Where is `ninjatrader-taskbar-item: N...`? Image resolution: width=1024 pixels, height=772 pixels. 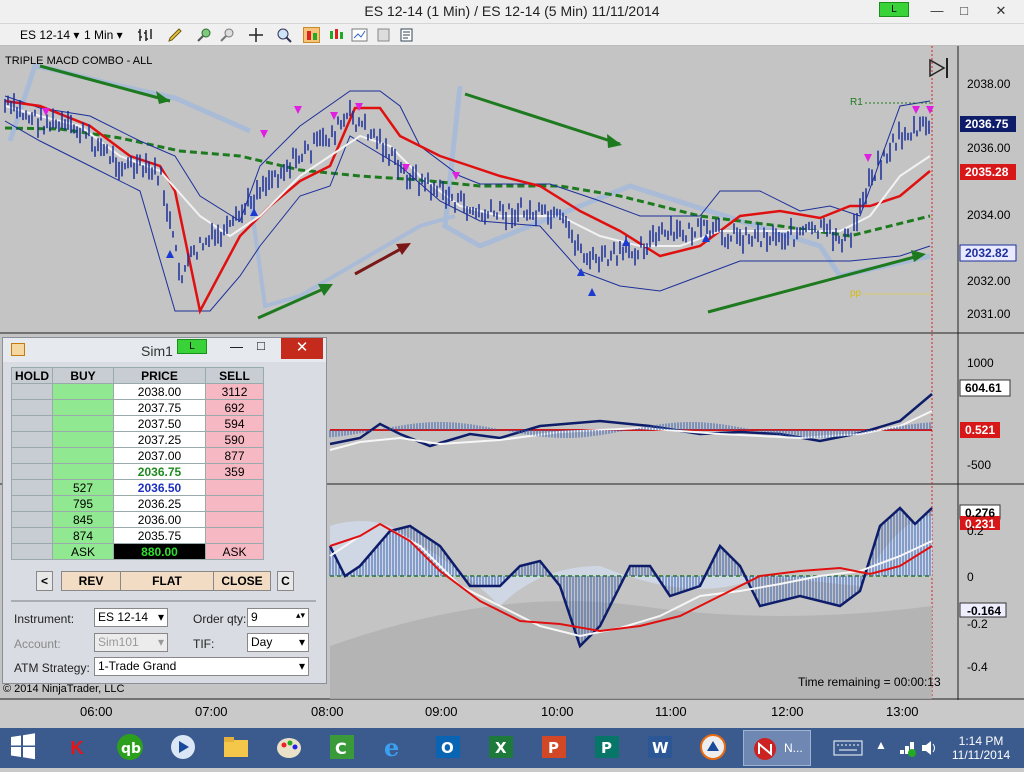 ninjatrader-taskbar-item: N... is located at coordinates (777, 748).